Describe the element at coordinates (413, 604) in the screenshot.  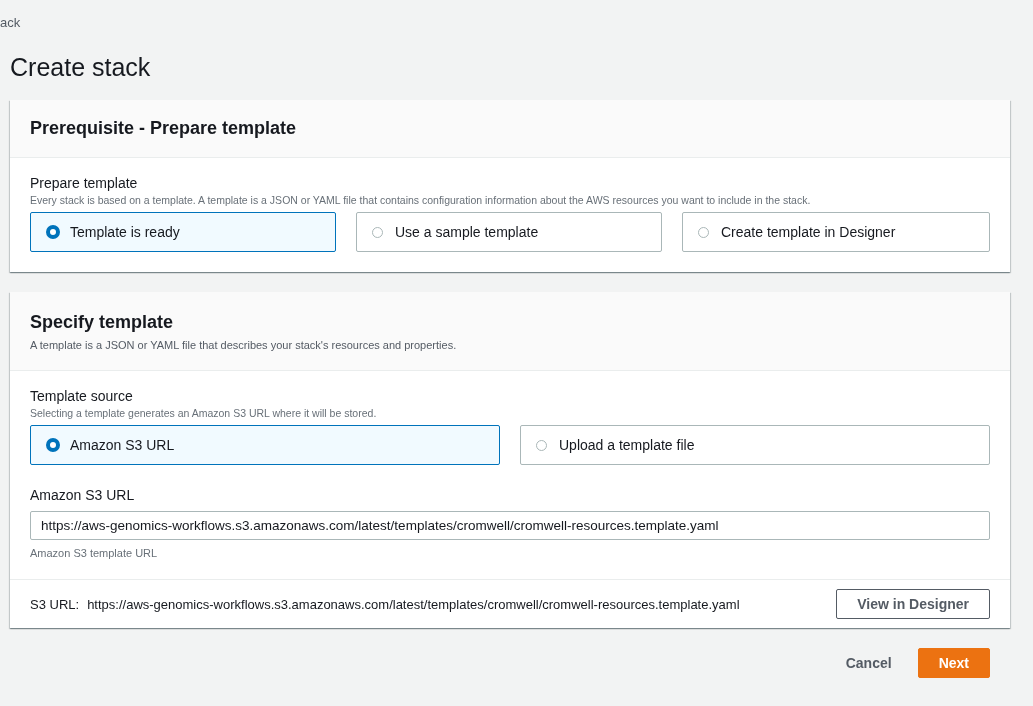
I see `s3-url-text: https://aws-genomics-workflows.s3.amazonaws.com/latest/templates/cromwell/cromwell-resources.template.yaml` at that location.